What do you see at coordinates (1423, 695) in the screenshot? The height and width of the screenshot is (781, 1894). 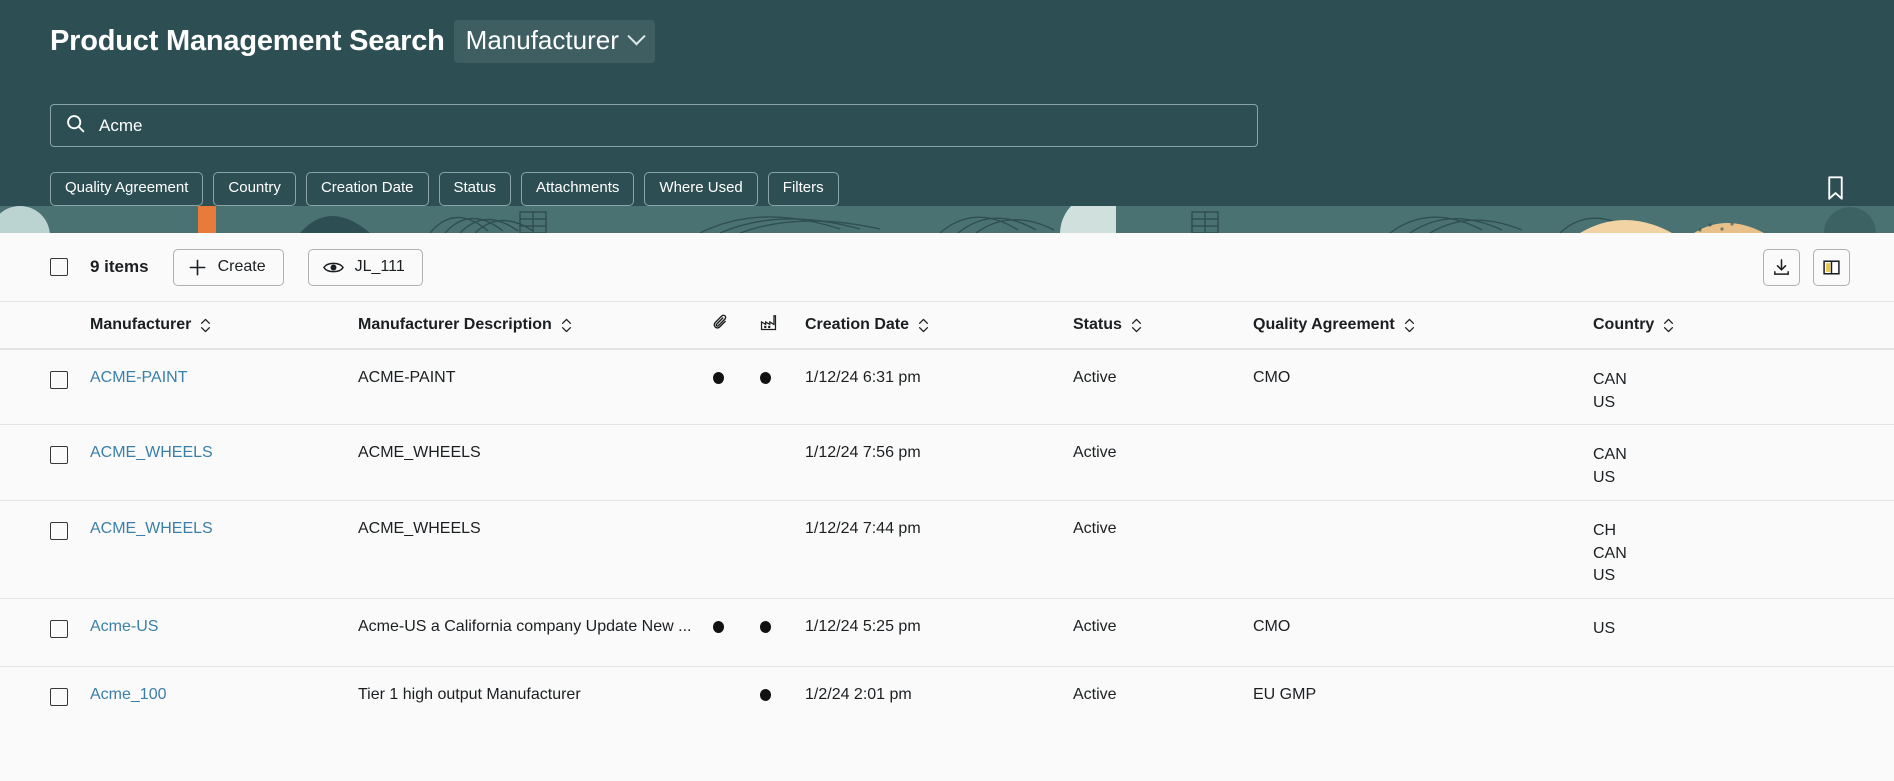 I see `cell-quality-agreement: EU GMP` at bounding box center [1423, 695].